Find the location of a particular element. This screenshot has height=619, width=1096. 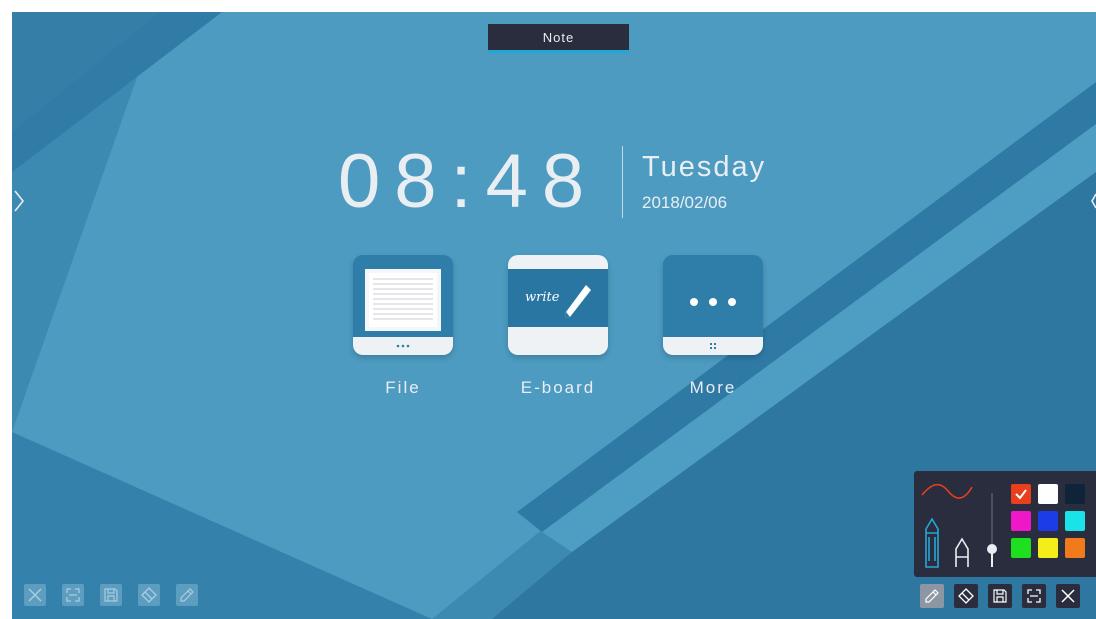

clock-weekday: Tuesday is located at coordinates (704, 167).